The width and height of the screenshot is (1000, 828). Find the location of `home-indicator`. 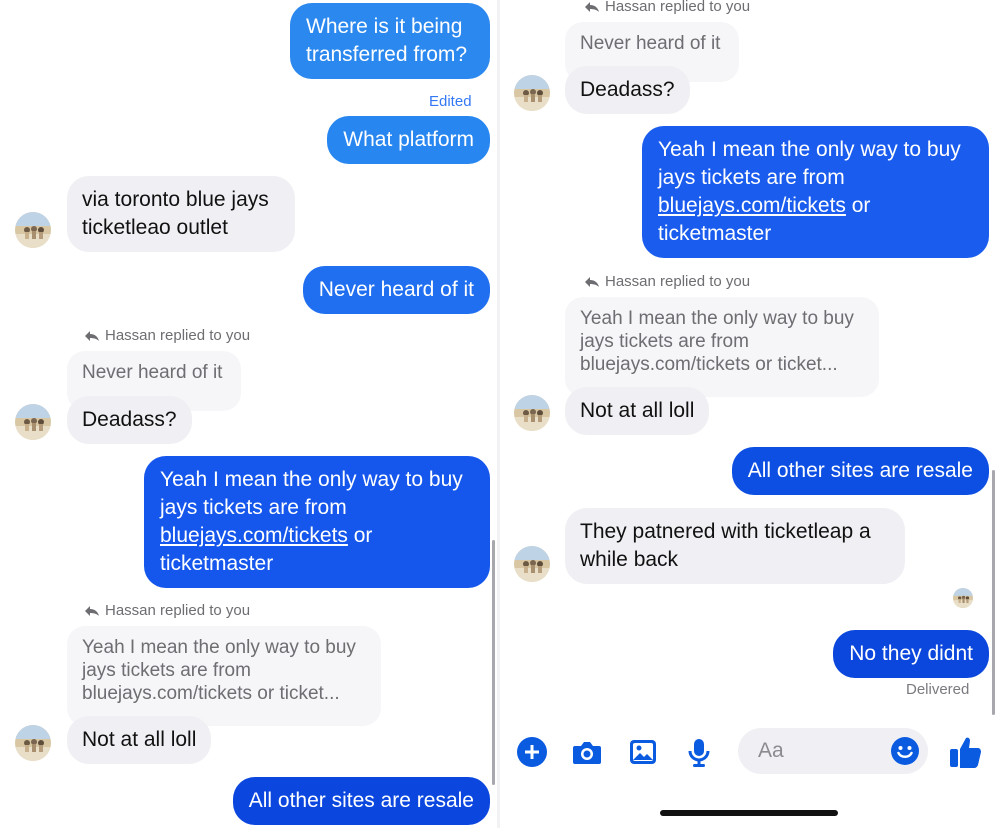

home-indicator is located at coordinates (749, 813).